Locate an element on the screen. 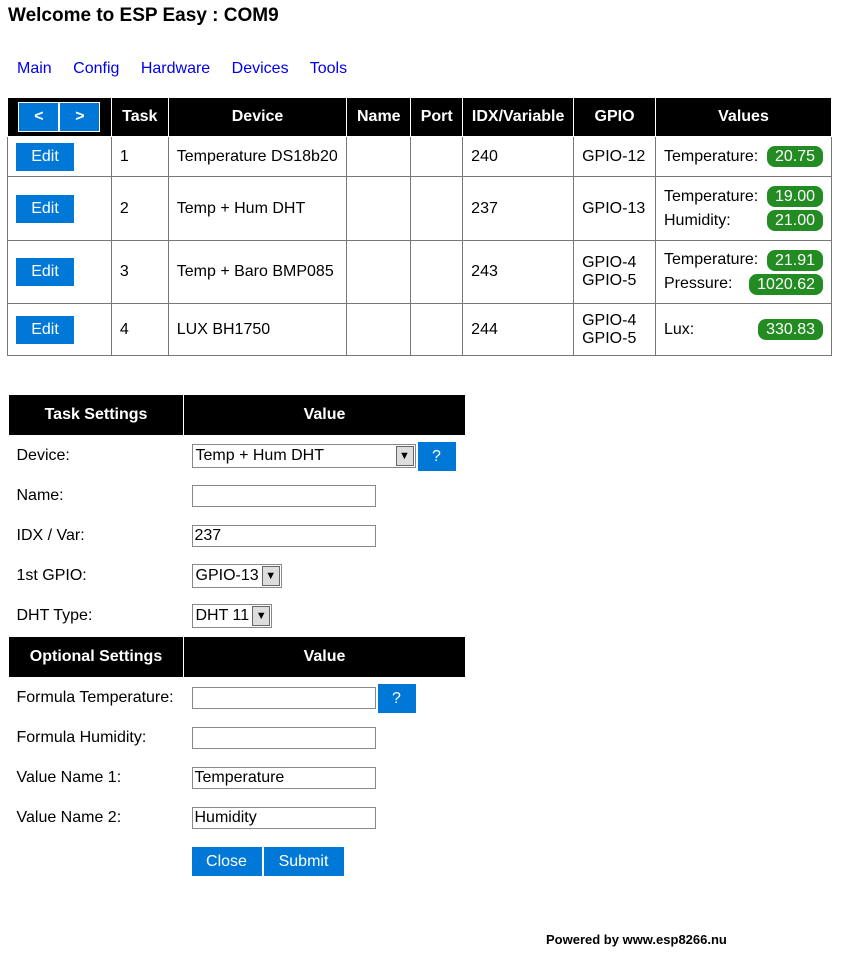 The width and height of the screenshot is (865, 959). values-cell: Temperature: 19.00 Humidity: 21.00 is located at coordinates (743, 208).